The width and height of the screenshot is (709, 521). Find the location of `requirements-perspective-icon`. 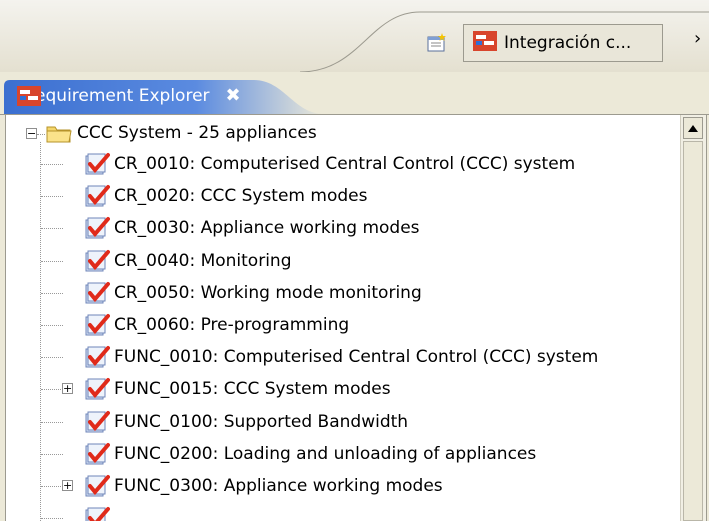

requirements-perspective-icon is located at coordinates (485, 43).